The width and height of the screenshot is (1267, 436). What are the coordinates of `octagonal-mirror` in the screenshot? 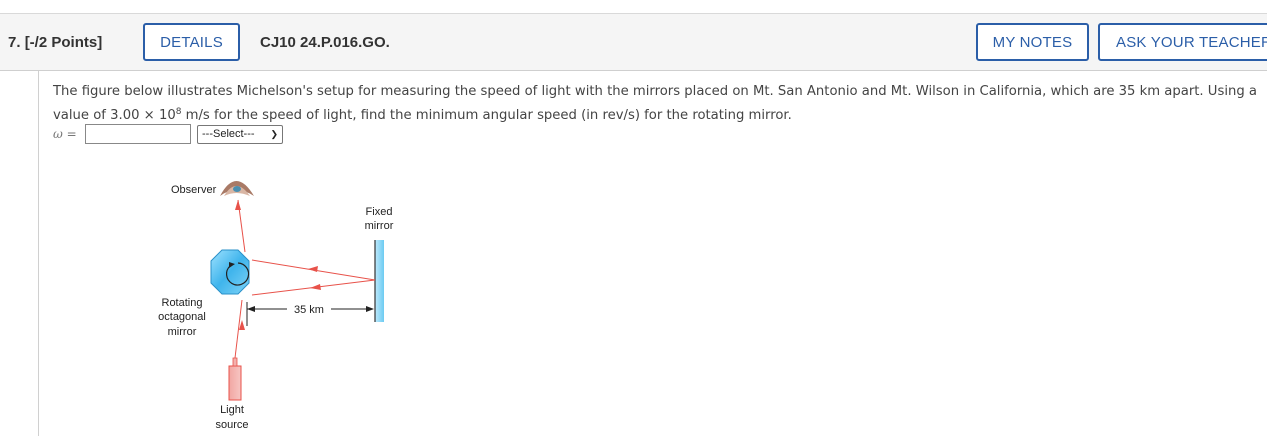 It's located at (230, 272).